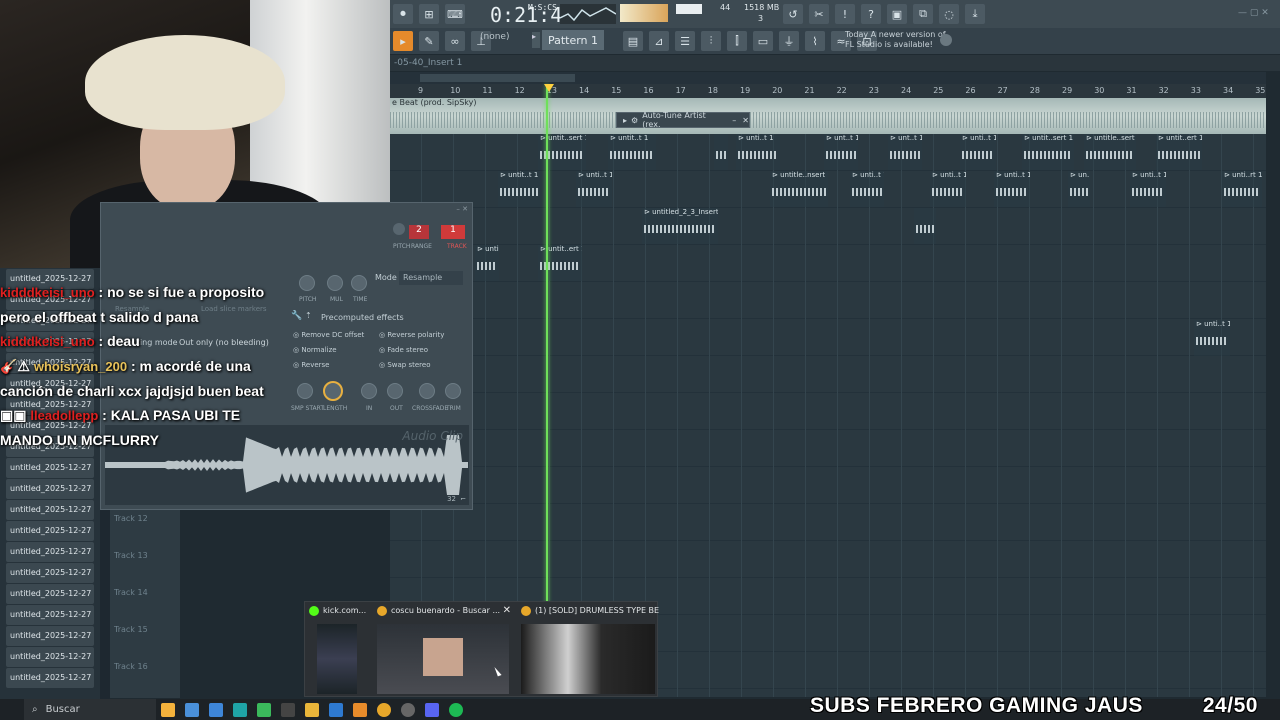 The width and height of the screenshot is (1280, 720). Describe the element at coordinates (536, 40) in the screenshot. I see `pattern-prev-icon: ▸` at that location.